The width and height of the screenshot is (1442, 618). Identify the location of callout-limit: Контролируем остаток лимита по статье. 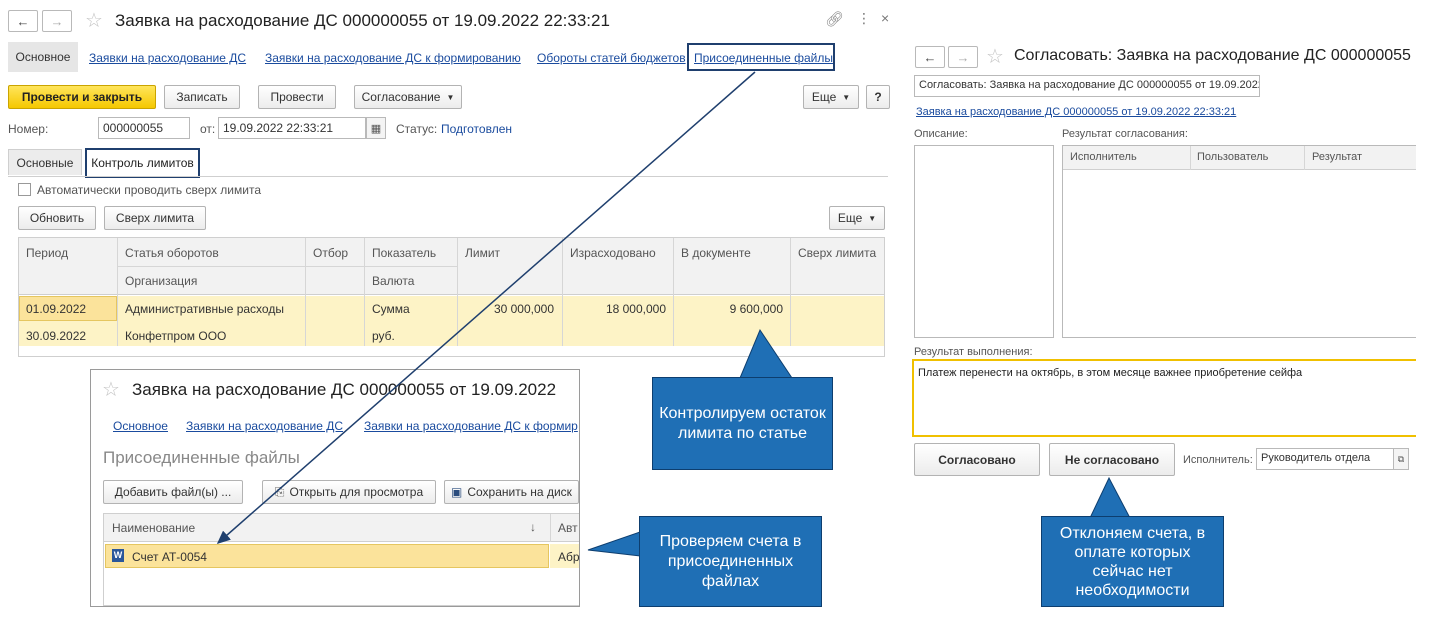
(742, 423).